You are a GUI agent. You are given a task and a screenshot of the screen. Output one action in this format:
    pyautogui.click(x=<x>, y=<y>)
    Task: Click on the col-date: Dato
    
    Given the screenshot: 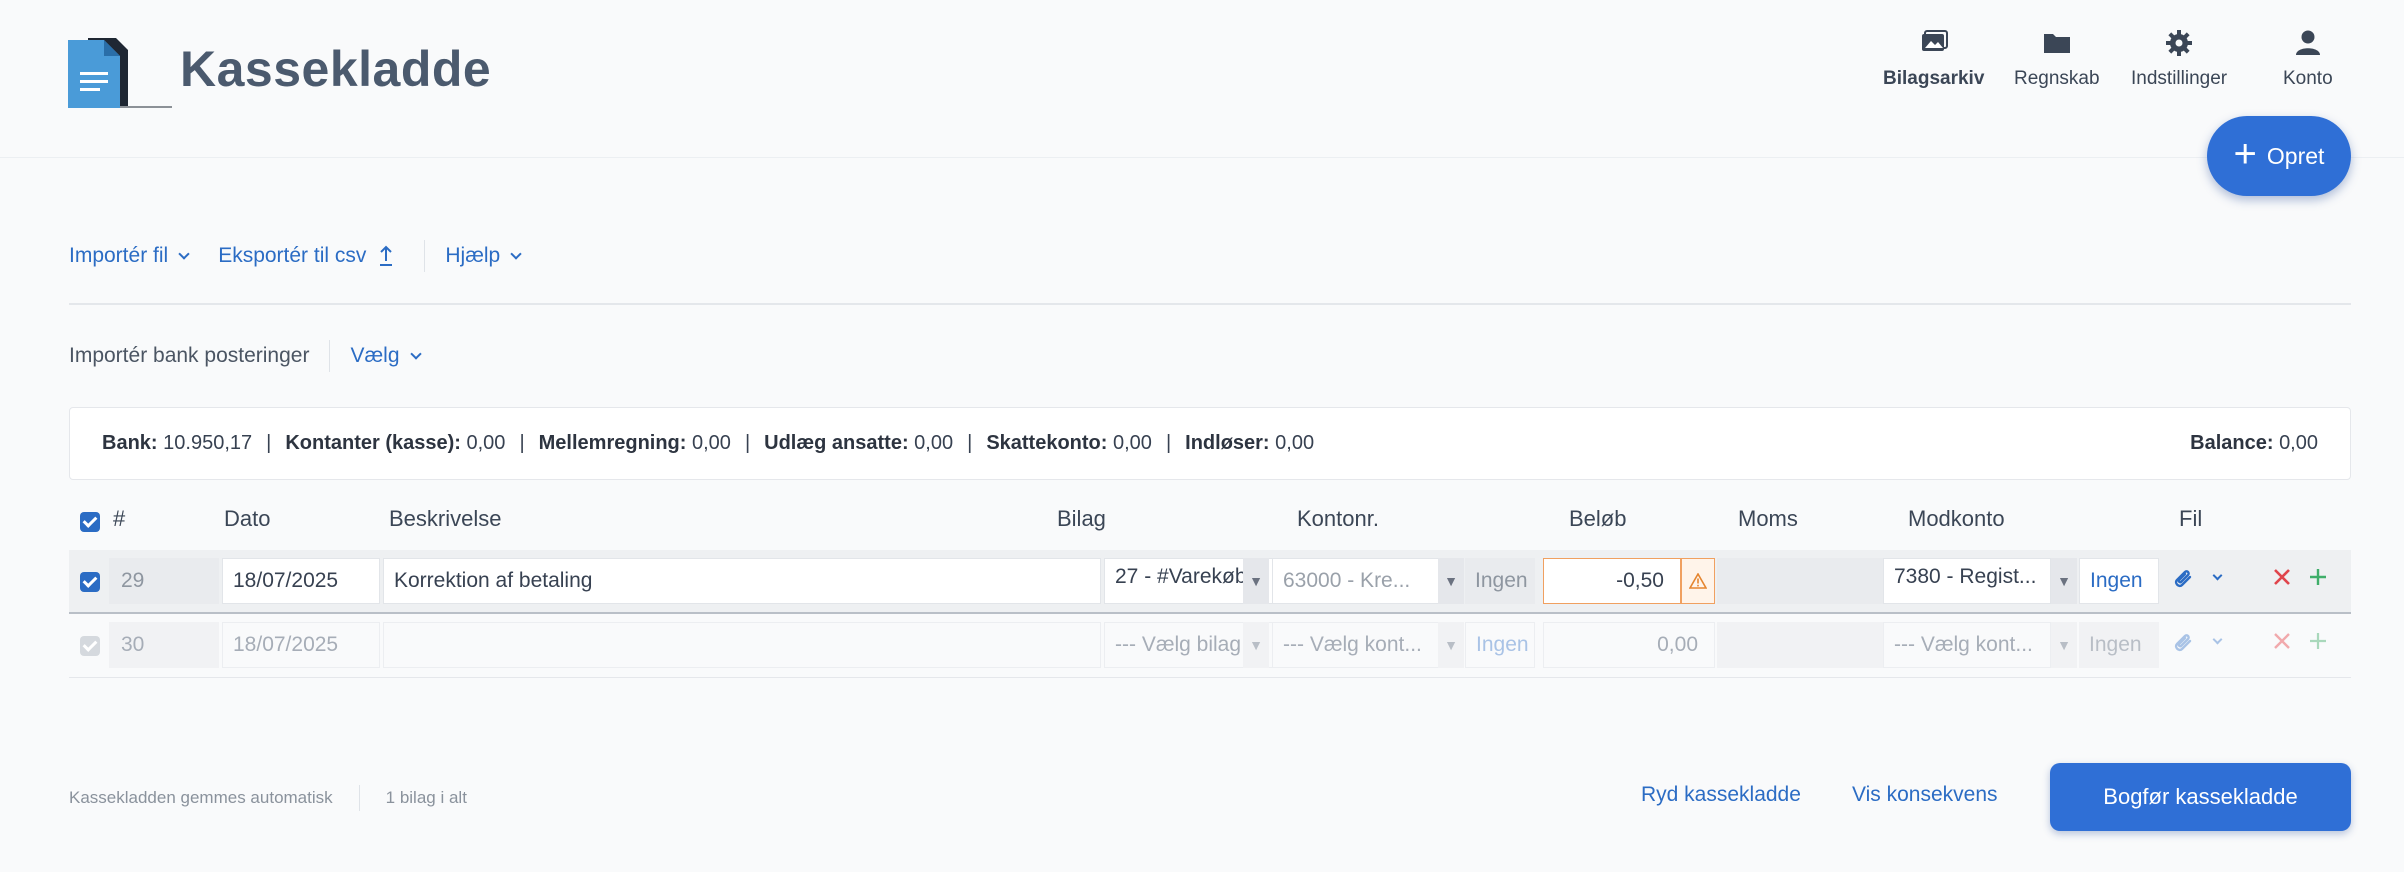 What is the action you would take?
    pyautogui.click(x=247, y=518)
    